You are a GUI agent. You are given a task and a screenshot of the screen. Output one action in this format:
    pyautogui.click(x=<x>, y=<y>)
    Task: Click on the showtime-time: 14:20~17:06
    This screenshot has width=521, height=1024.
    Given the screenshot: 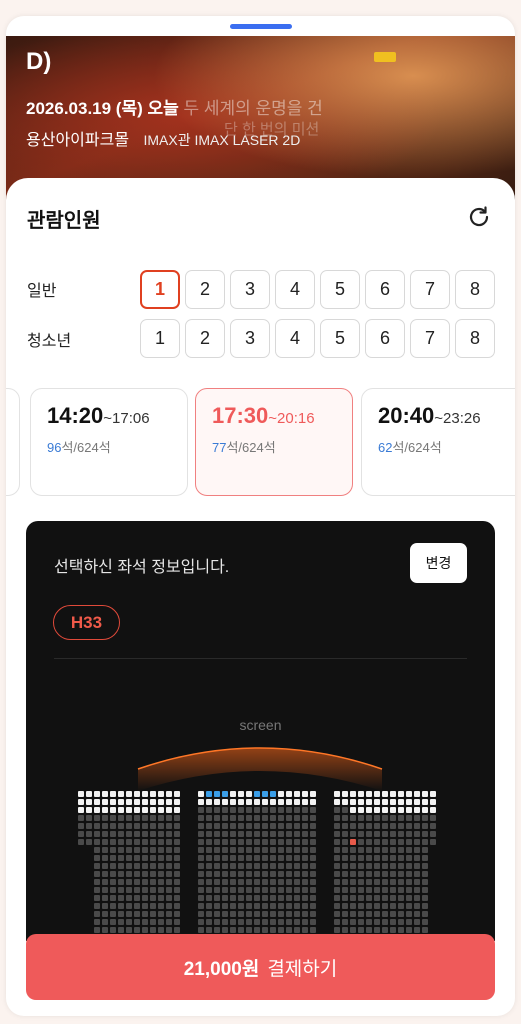 What is the action you would take?
    pyautogui.click(x=98, y=416)
    